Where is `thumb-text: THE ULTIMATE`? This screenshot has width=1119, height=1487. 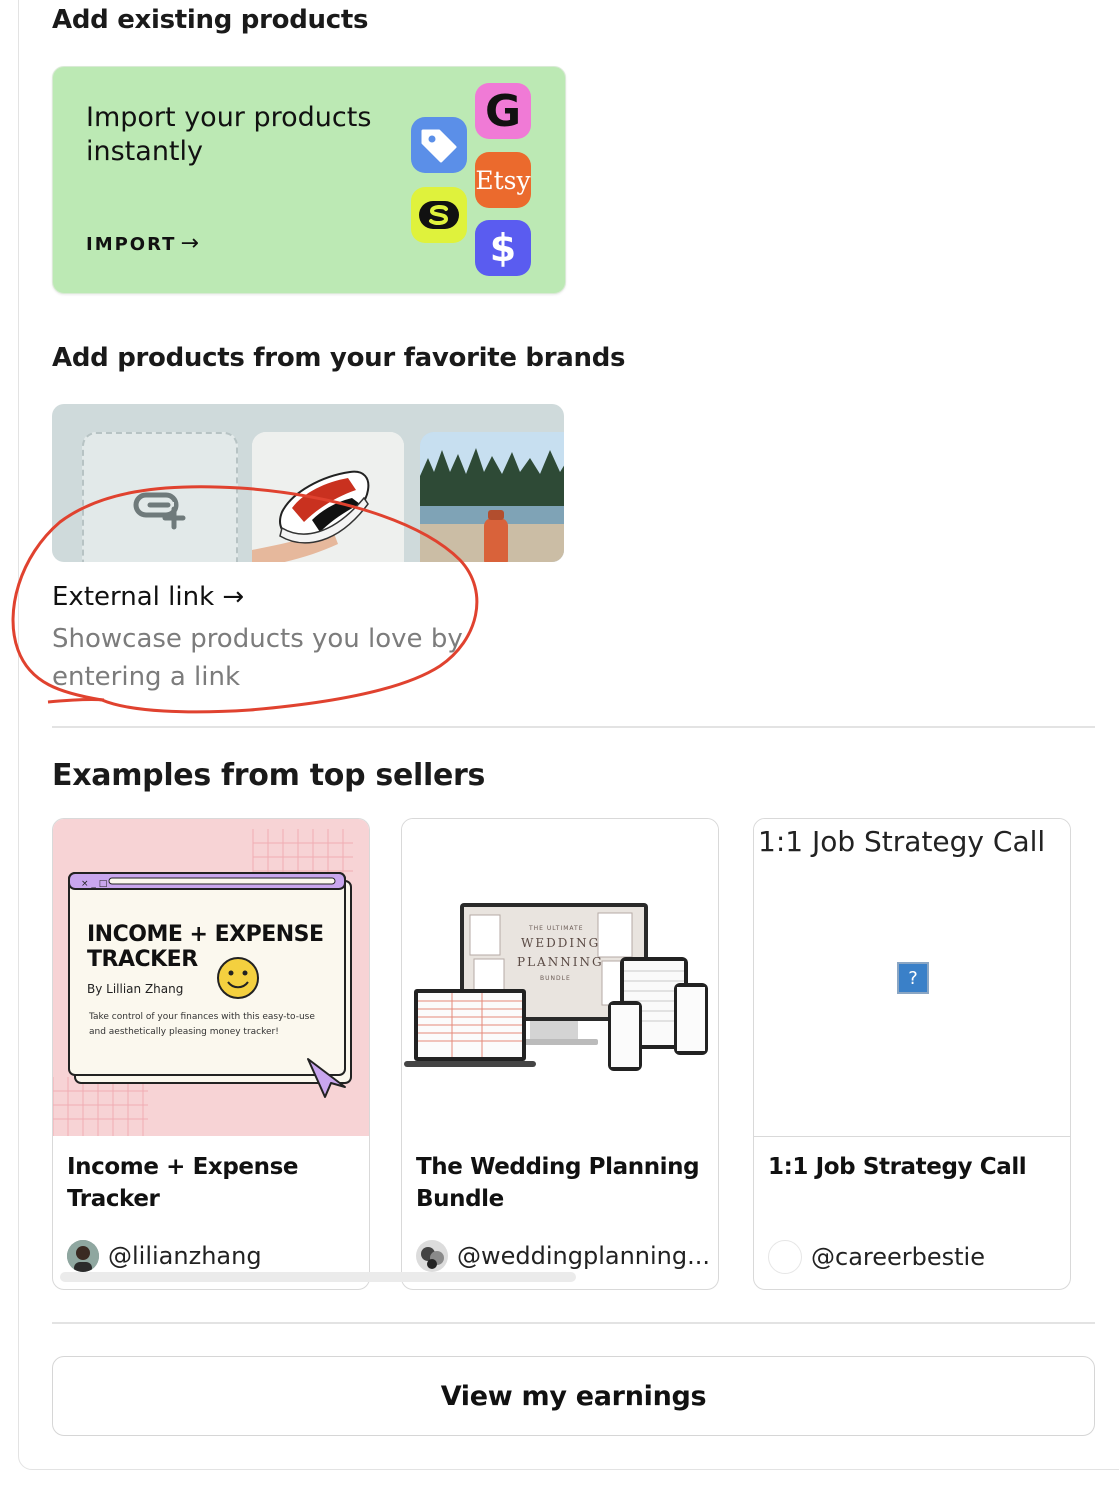 thumb-text: THE ULTIMATE is located at coordinates (556, 928).